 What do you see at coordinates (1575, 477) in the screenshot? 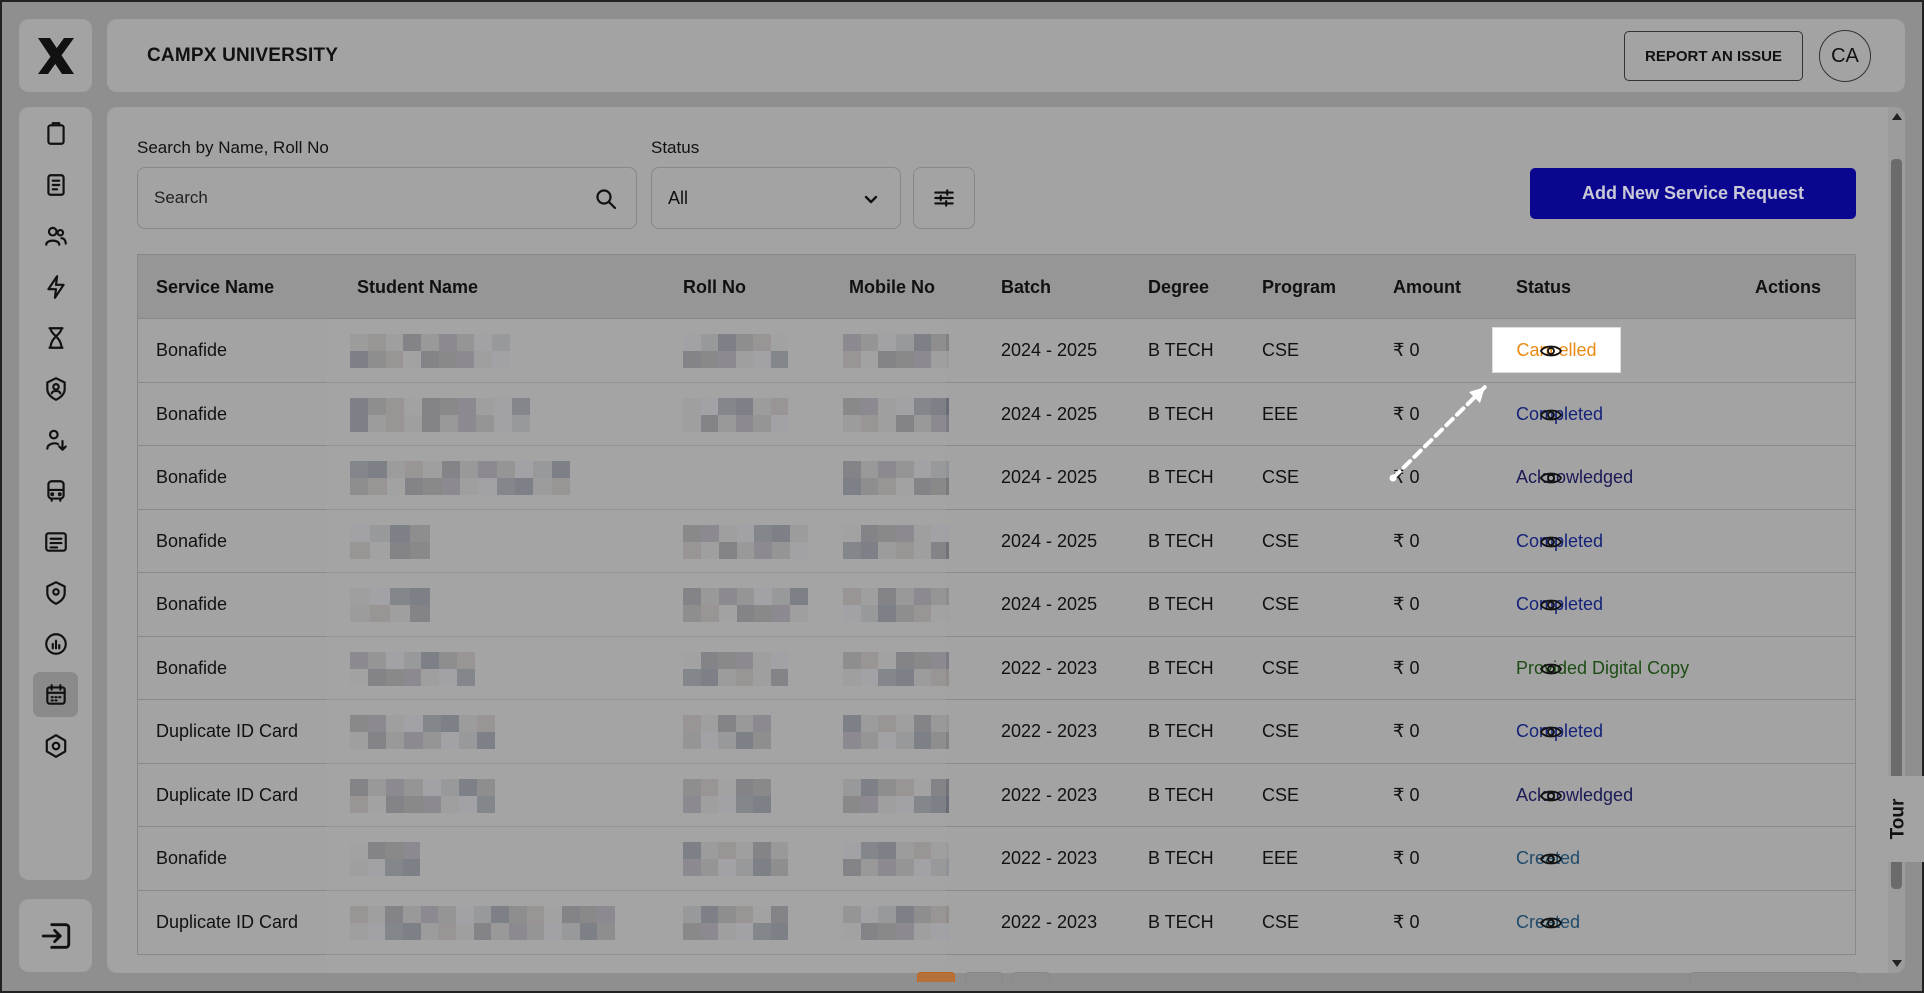
I see `status-badge: Acknowledged` at bounding box center [1575, 477].